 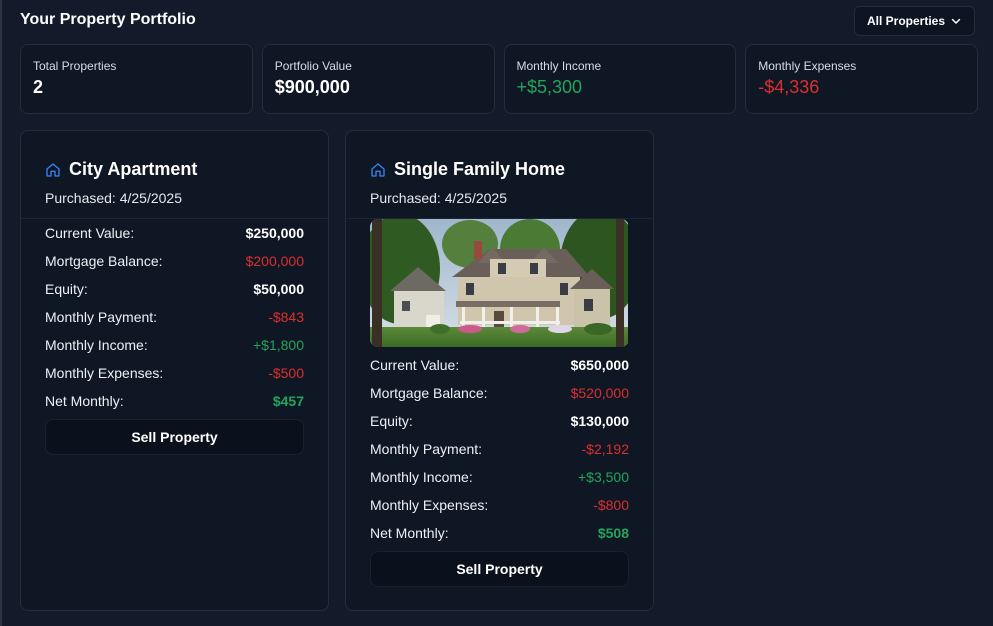 What do you see at coordinates (174, 373) in the screenshot?
I see `detail-row: Monthly Expenses: -$500` at bounding box center [174, 373].